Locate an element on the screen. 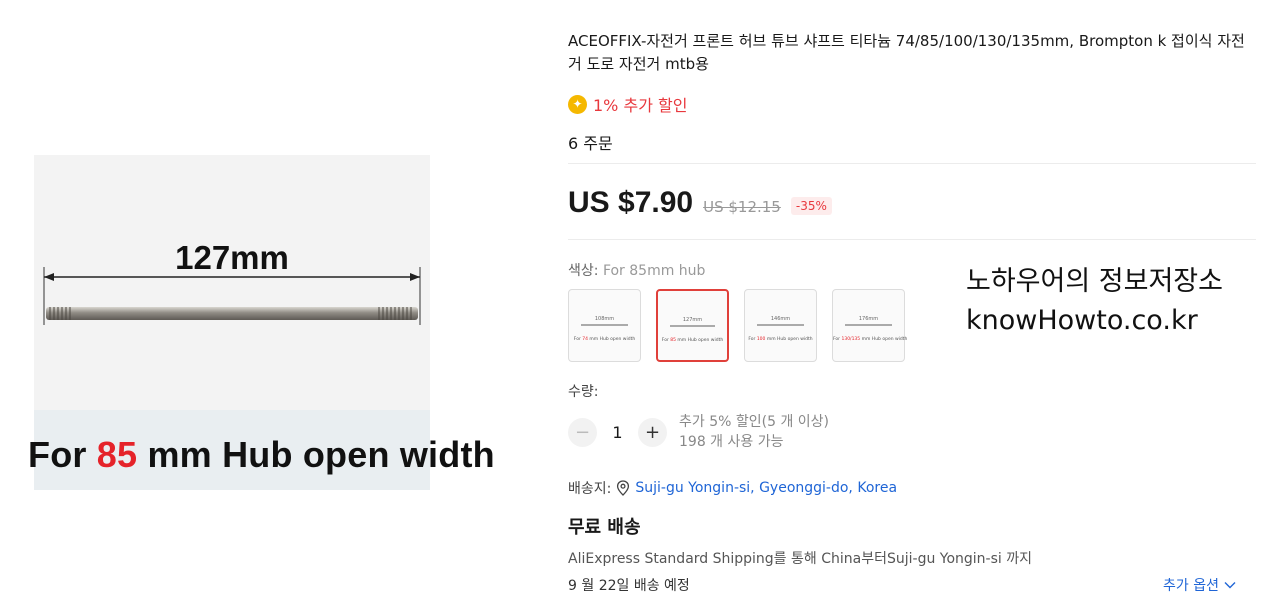  more-options-button: 추가 옵션 is located at coordinates (1199, 585).